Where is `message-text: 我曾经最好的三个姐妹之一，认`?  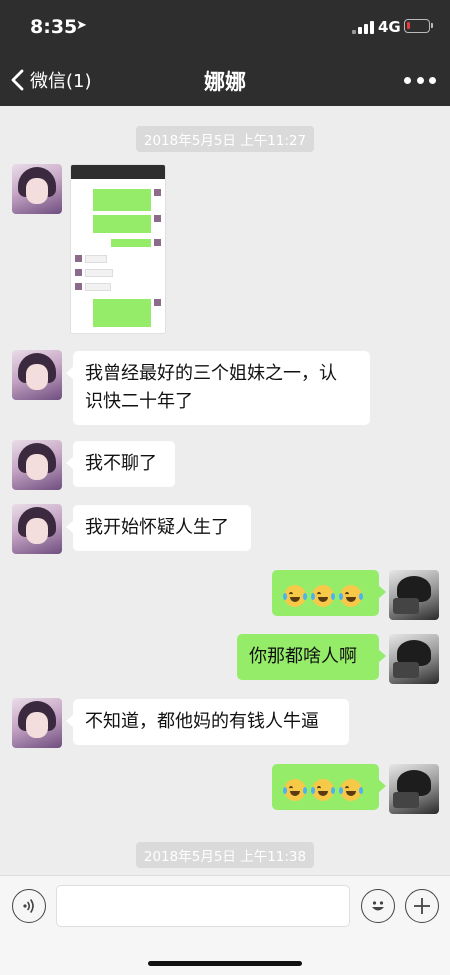 message-text: 我曾经最好的三个姐妹之一，认 is located at coordinates (211, 373).